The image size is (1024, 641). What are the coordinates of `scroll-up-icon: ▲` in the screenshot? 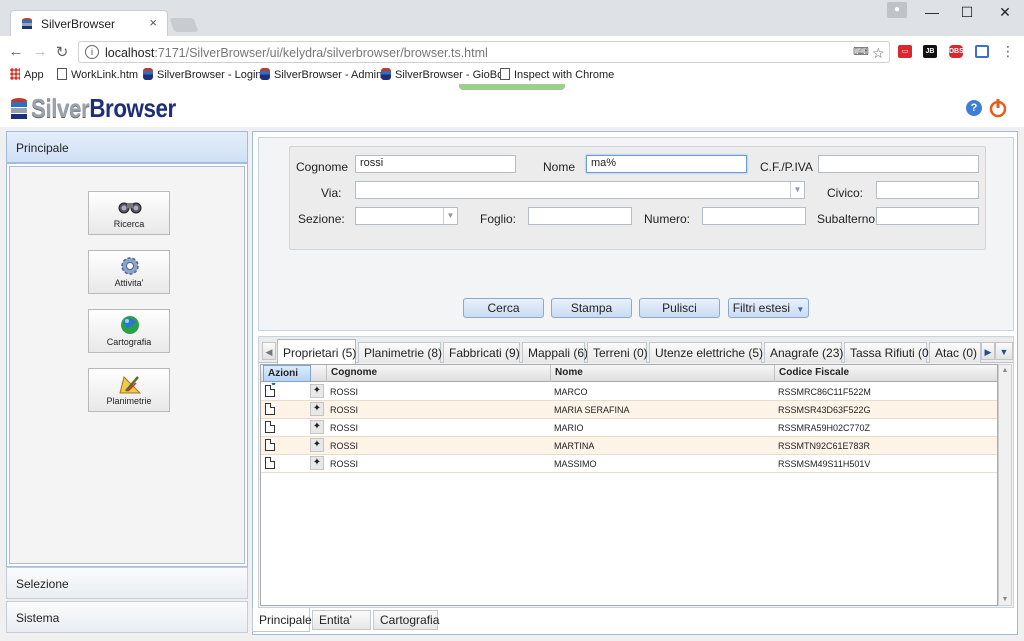 It's located at (1005, 370).